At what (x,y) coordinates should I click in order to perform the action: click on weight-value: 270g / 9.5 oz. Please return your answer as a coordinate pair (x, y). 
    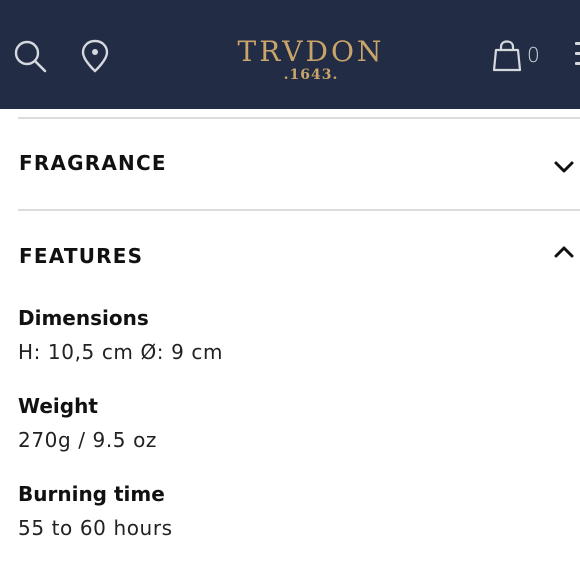
    Looking at the image, I should click on (88, 440).